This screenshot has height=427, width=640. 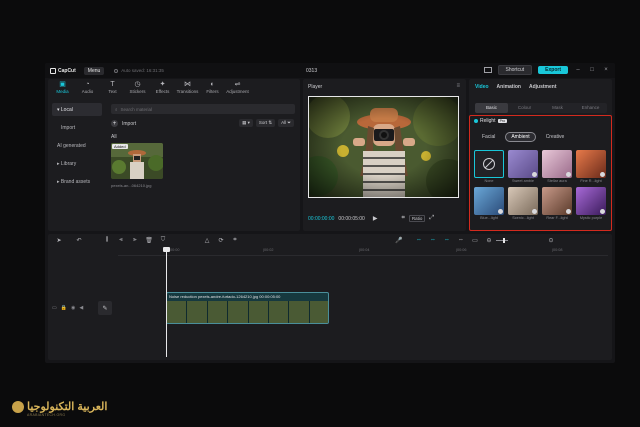 I want to click on tab-stickers: ◷ Stickers, so click(x=137, y=87).